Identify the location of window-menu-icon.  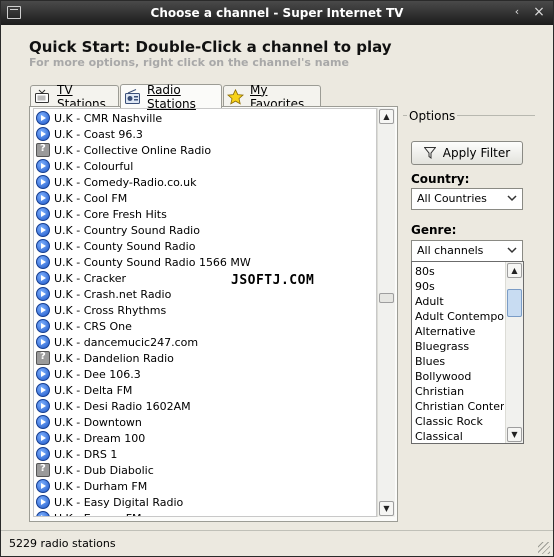
(14, 12).